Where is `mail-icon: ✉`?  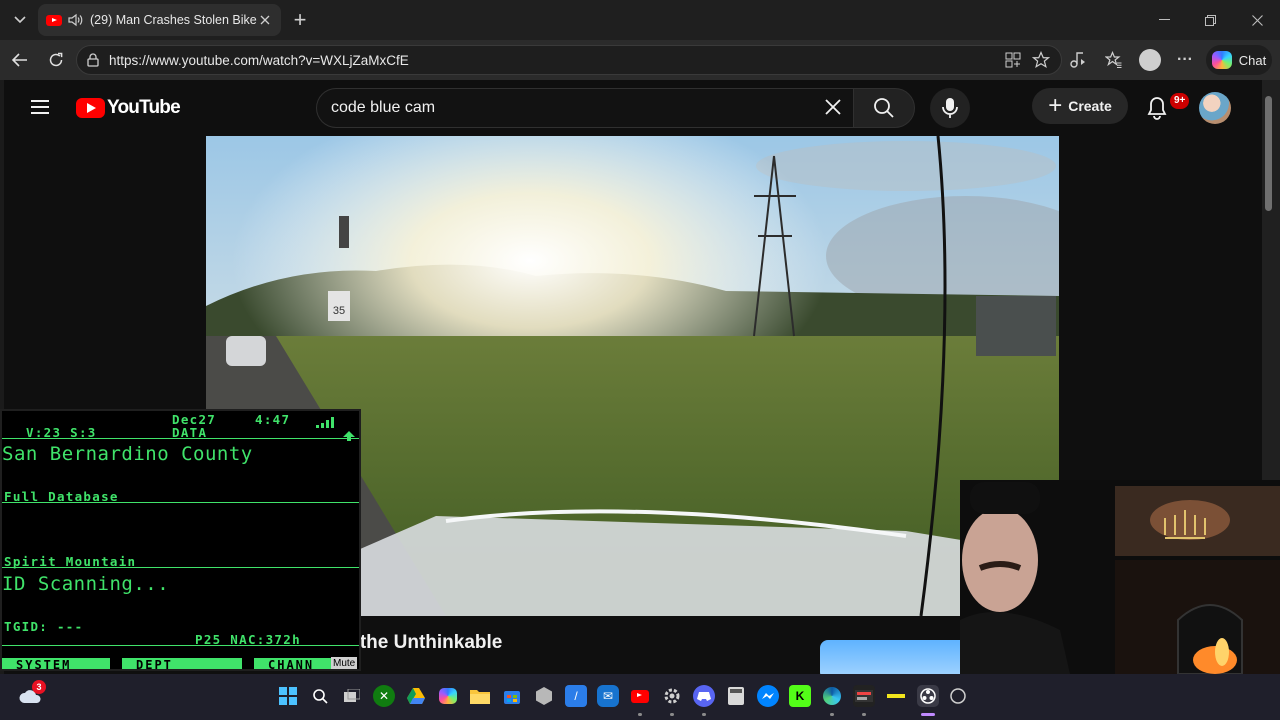
mail-icon: ✉ is located at coordinates (608, 696).